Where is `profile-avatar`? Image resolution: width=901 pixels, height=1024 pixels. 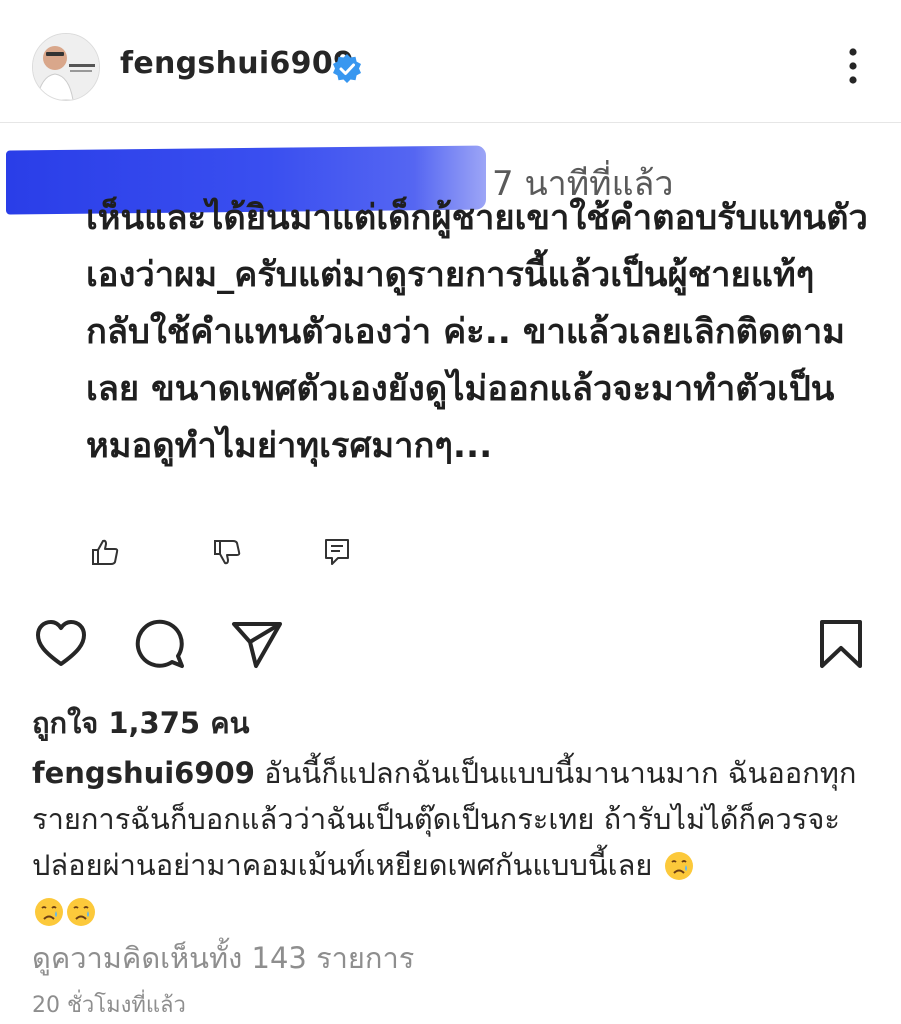
profile-avatar is located at coordinates (66, 67).